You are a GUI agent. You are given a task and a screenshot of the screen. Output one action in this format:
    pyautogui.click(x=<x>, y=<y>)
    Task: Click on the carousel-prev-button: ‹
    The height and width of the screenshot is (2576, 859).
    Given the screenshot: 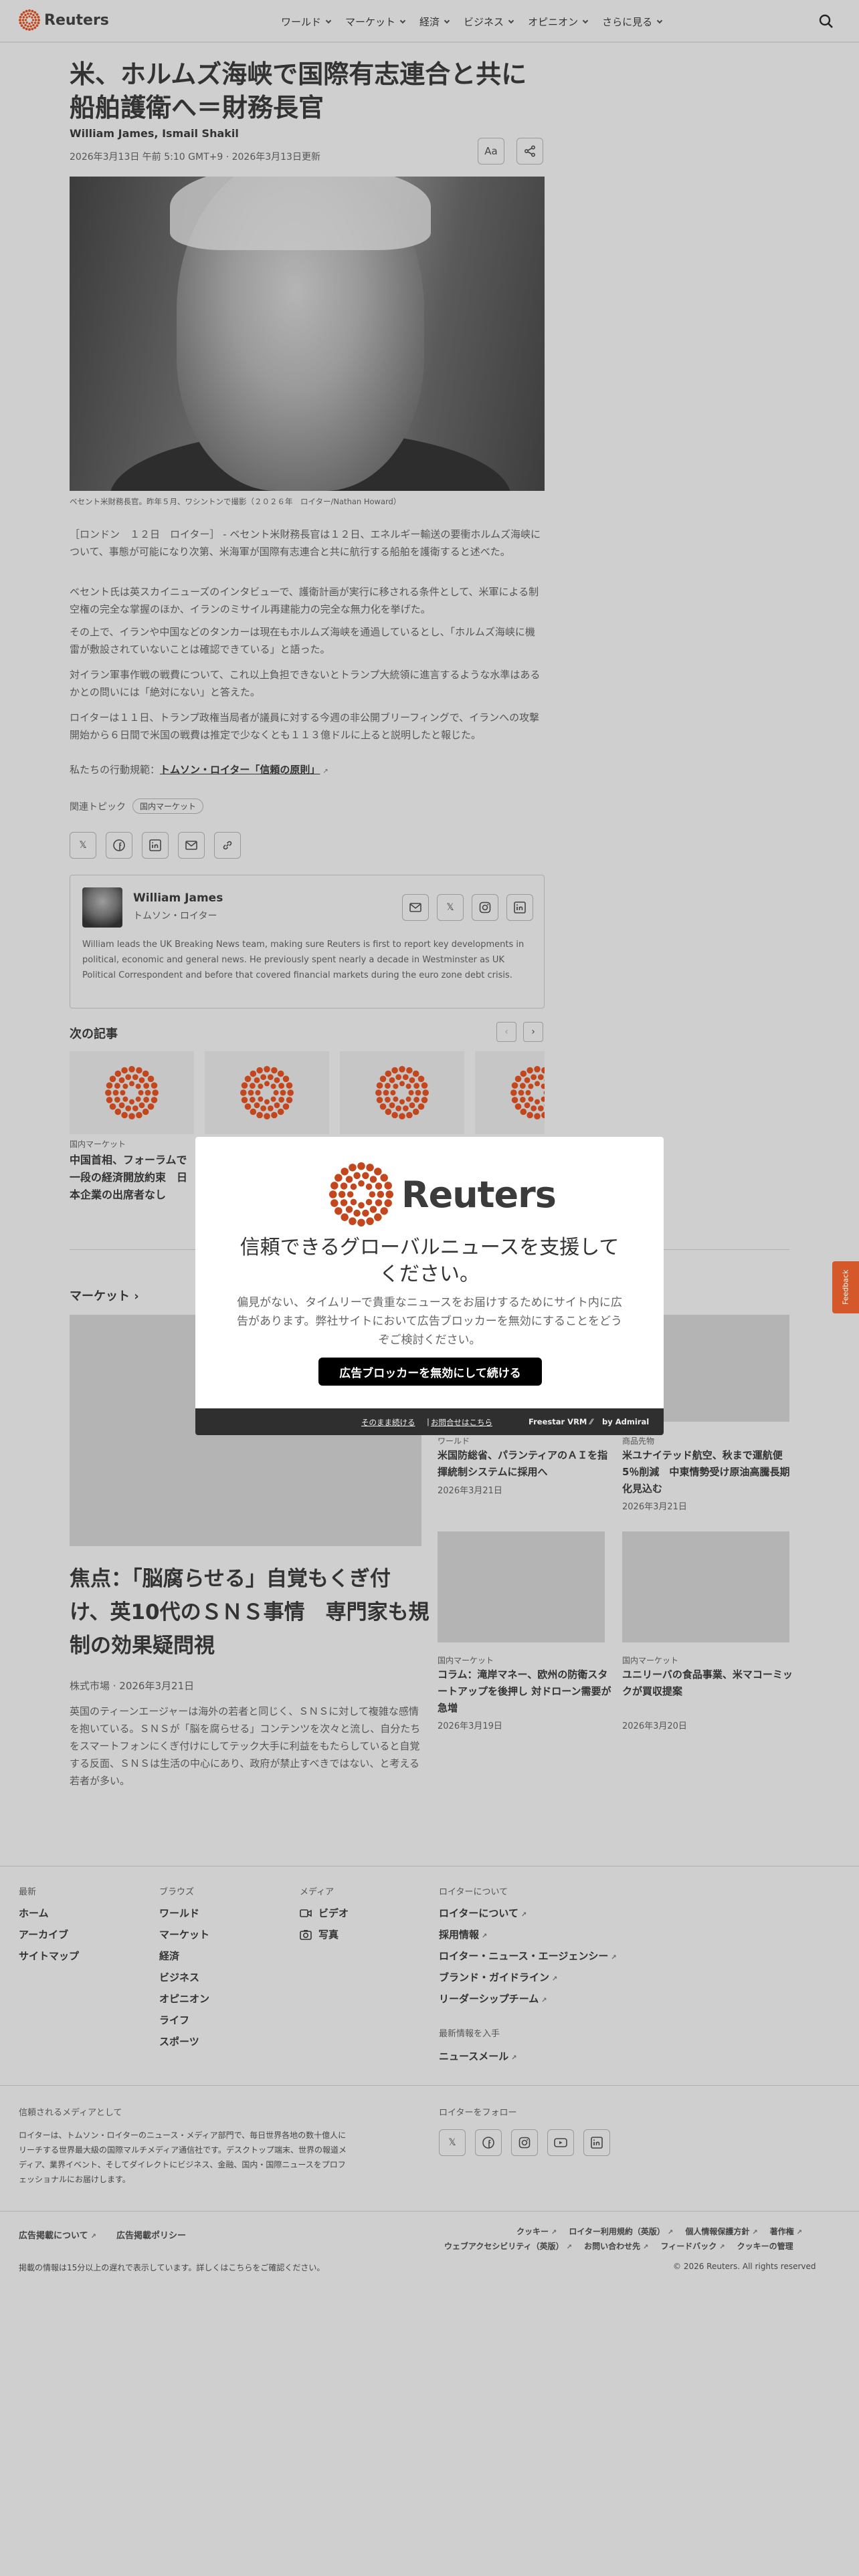 What is the action you would take?
    pyautogui.click(x=506, y=1032)
    